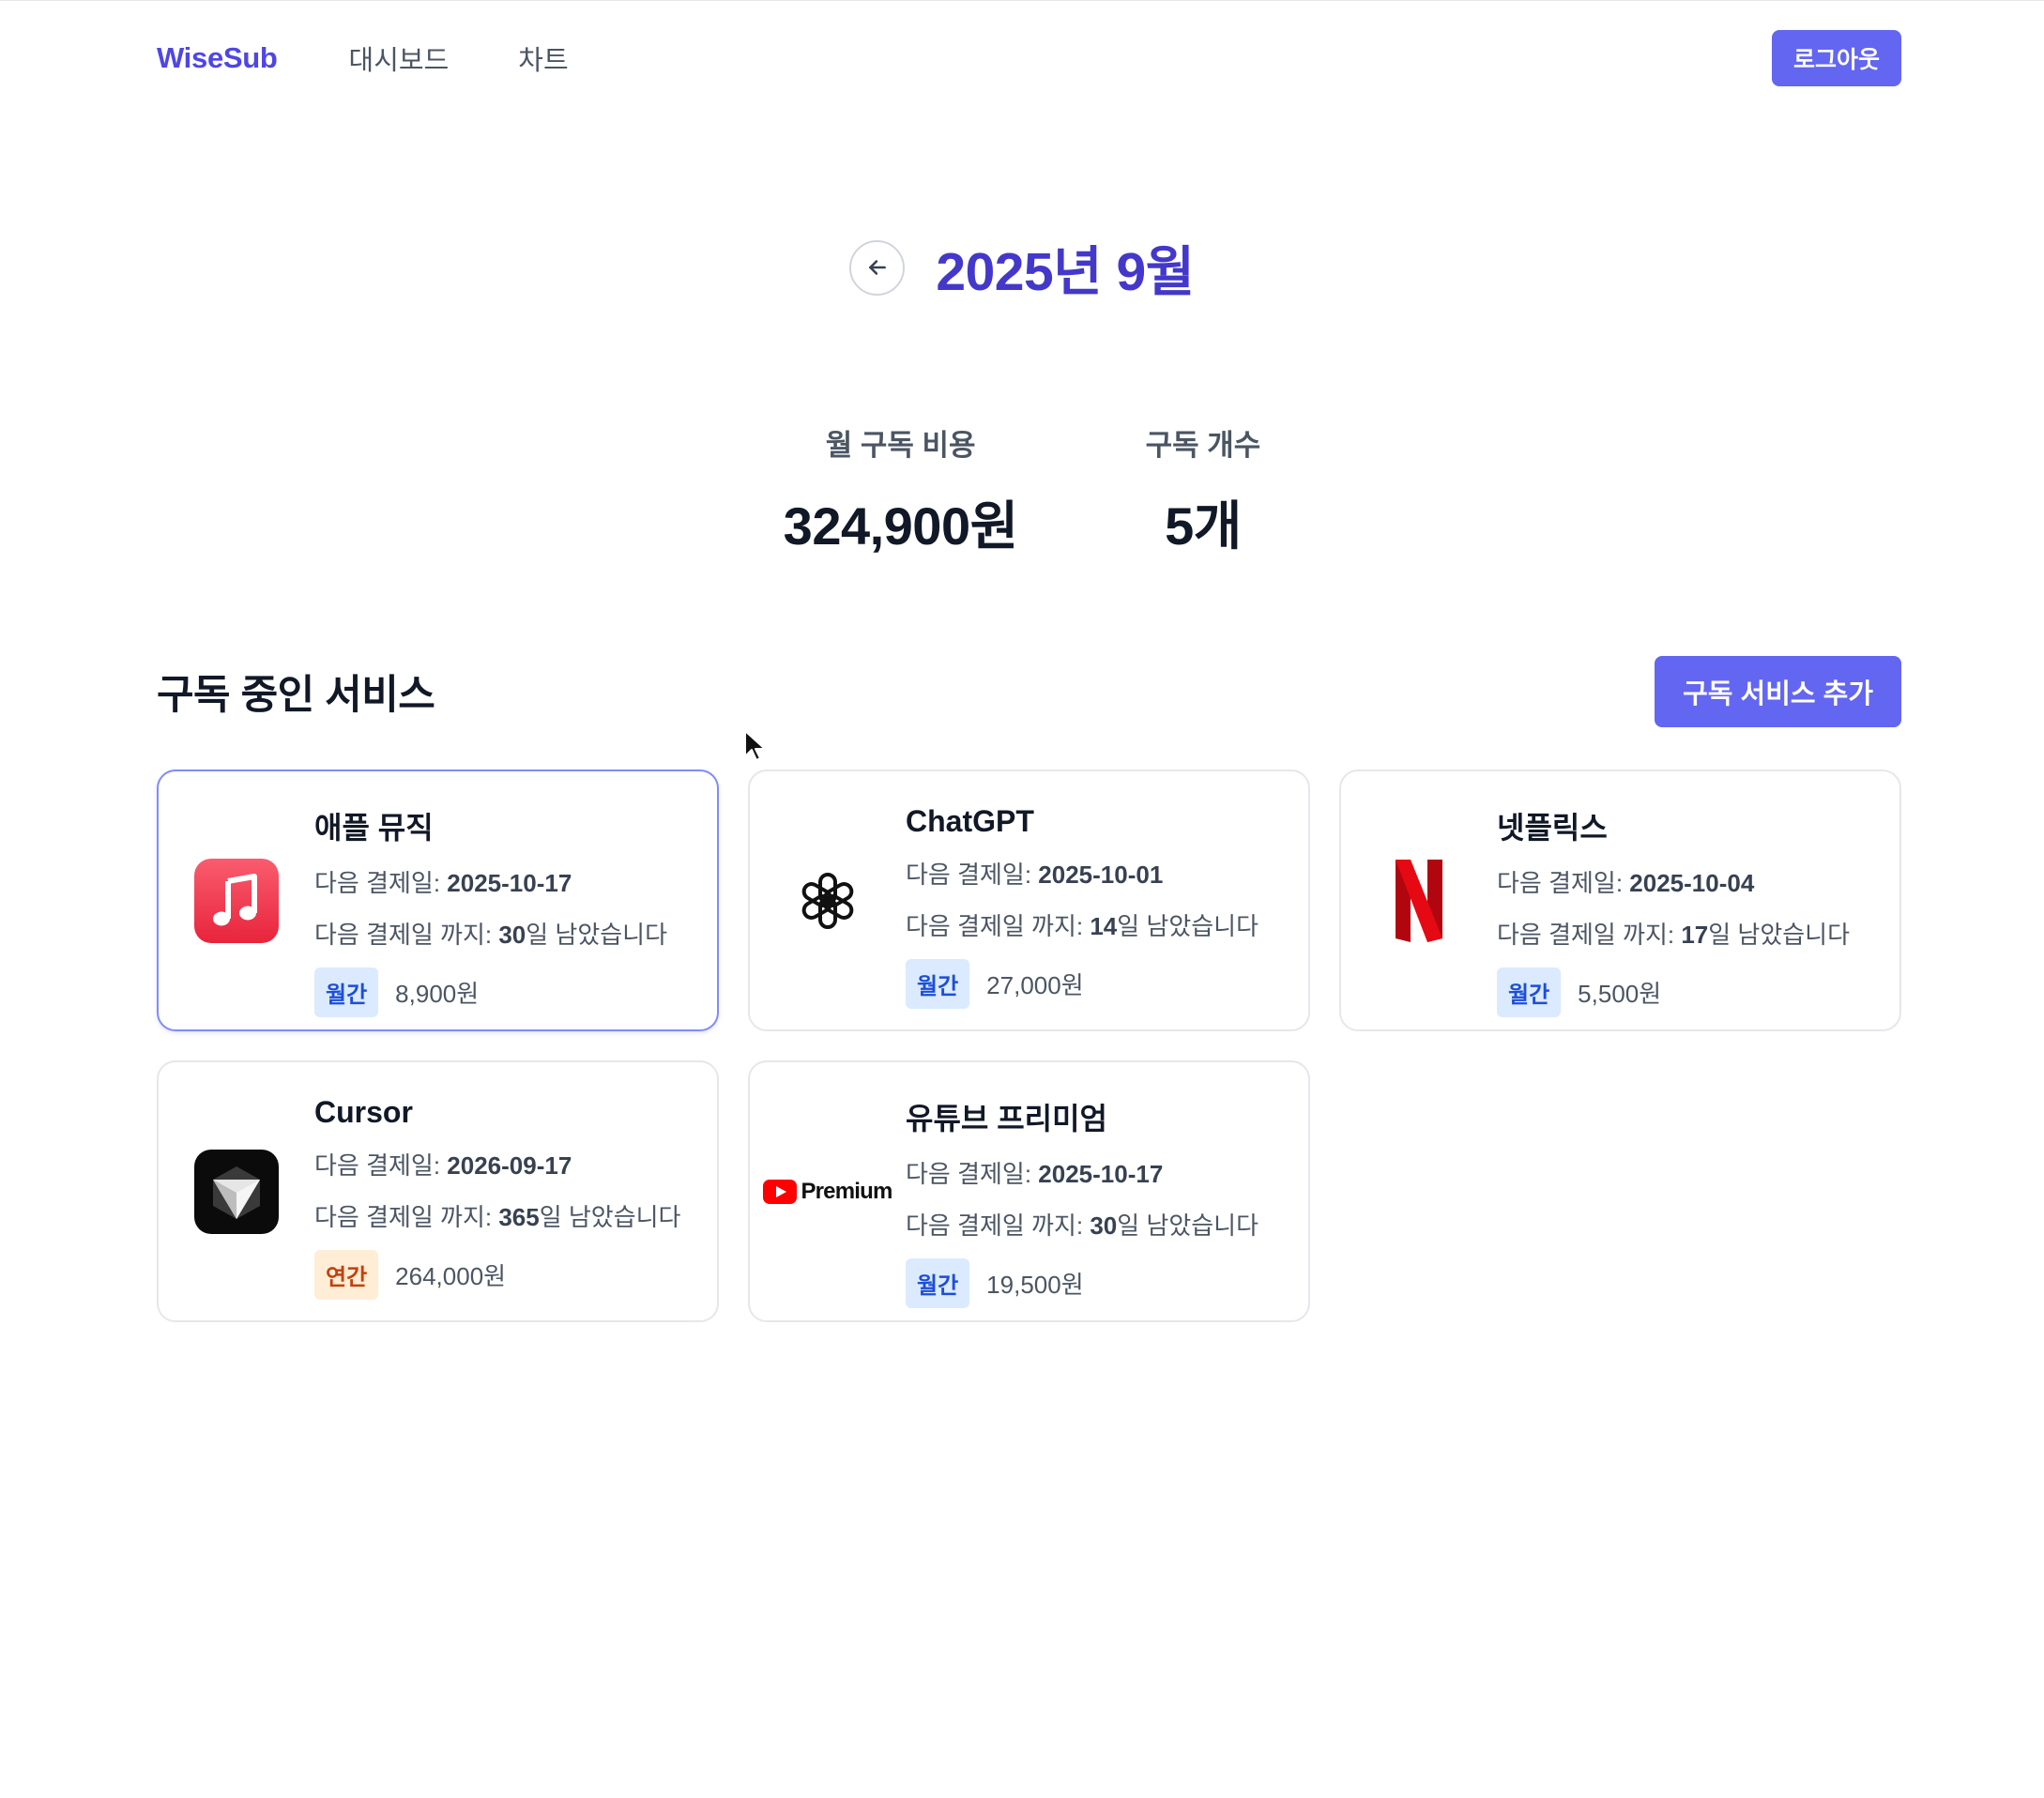  What do you see at coordinates (296, 696) in the screenshot?
I see `section-title: 구독 중인 서비스` at bounding box center [296, 696].